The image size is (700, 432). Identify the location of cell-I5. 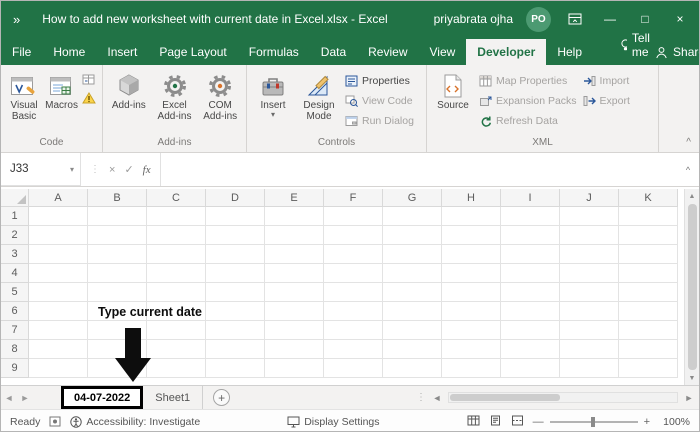
(530, 292).